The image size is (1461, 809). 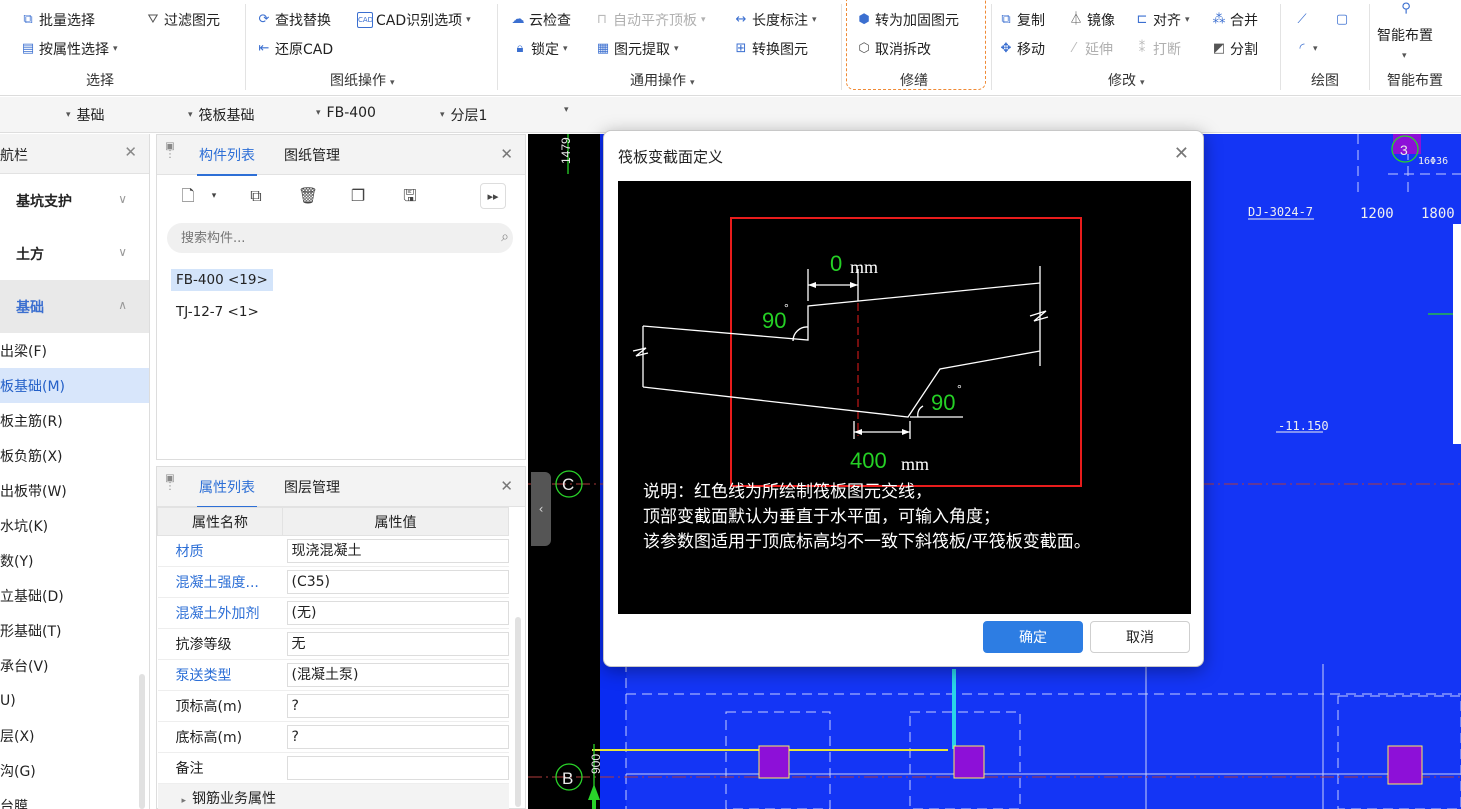 I want to click on bottom-angle-value: 90, so click(x=943, y=402).